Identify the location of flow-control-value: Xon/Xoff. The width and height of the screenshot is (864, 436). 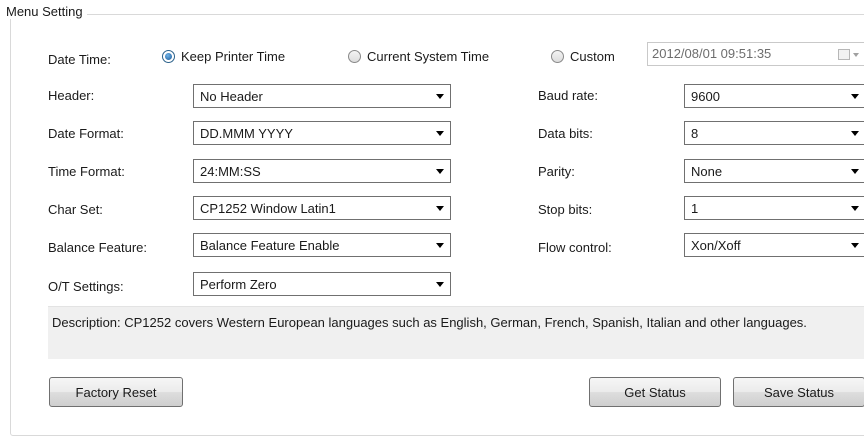
(716, 245).